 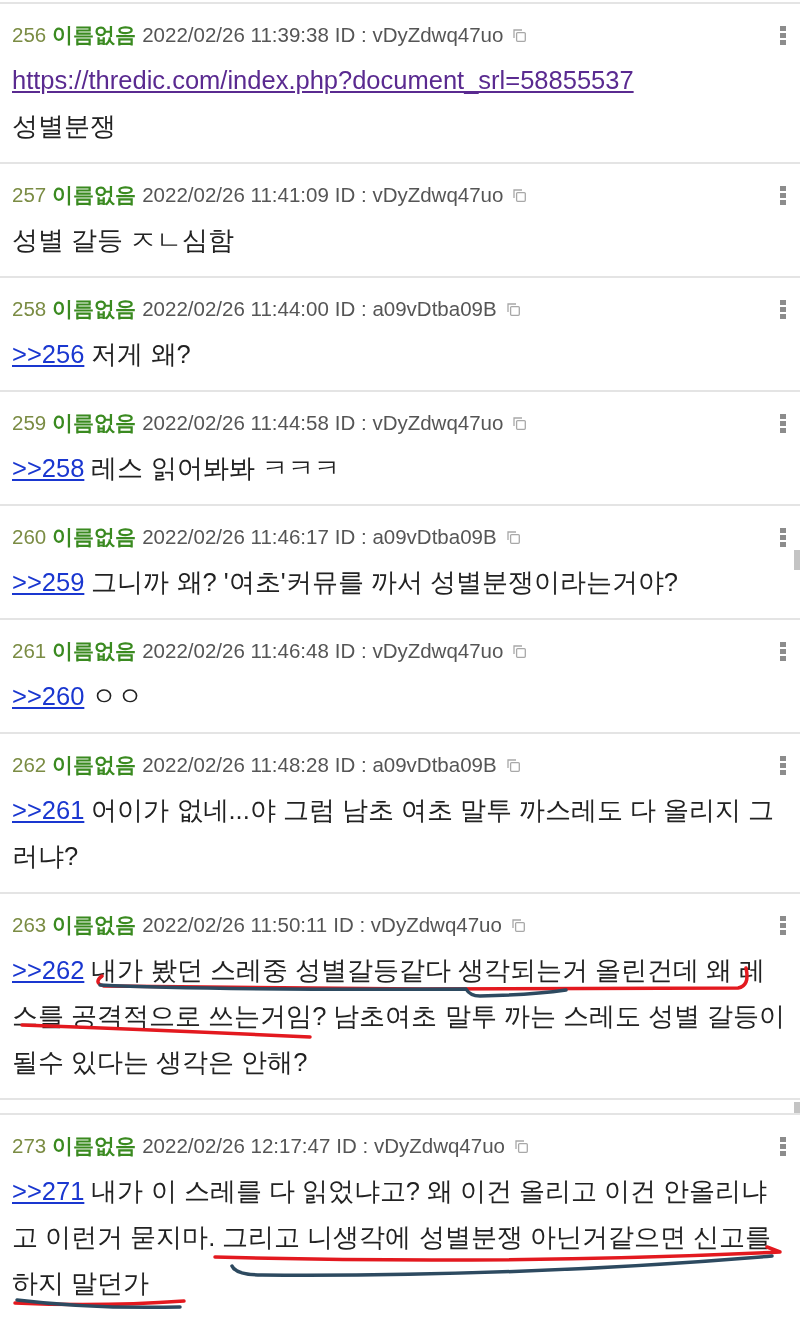 What do you see at coordinates (64, 126) in the screenshot?
I see `post-text: 성별분쟁` at bounding box center [64, 126].